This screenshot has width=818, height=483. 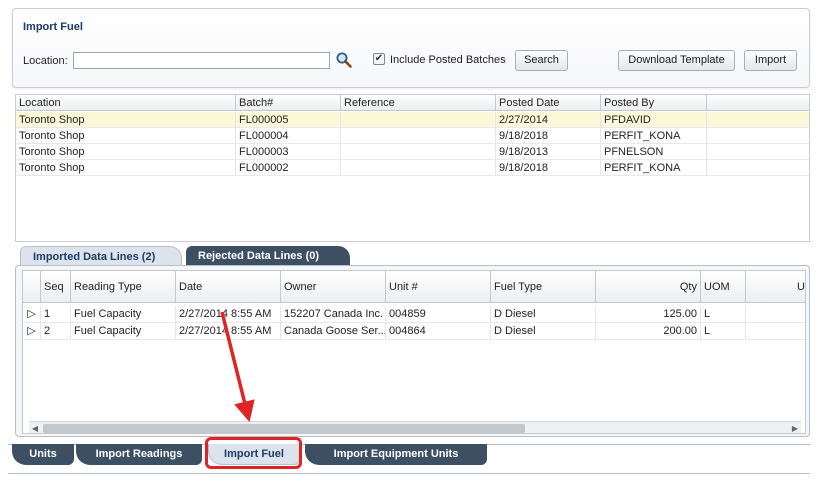 What do you see at coordinates (123, 287) in the screenshot?
I see `col-reading-type: Reading Type` at bounding box center [123, 287].